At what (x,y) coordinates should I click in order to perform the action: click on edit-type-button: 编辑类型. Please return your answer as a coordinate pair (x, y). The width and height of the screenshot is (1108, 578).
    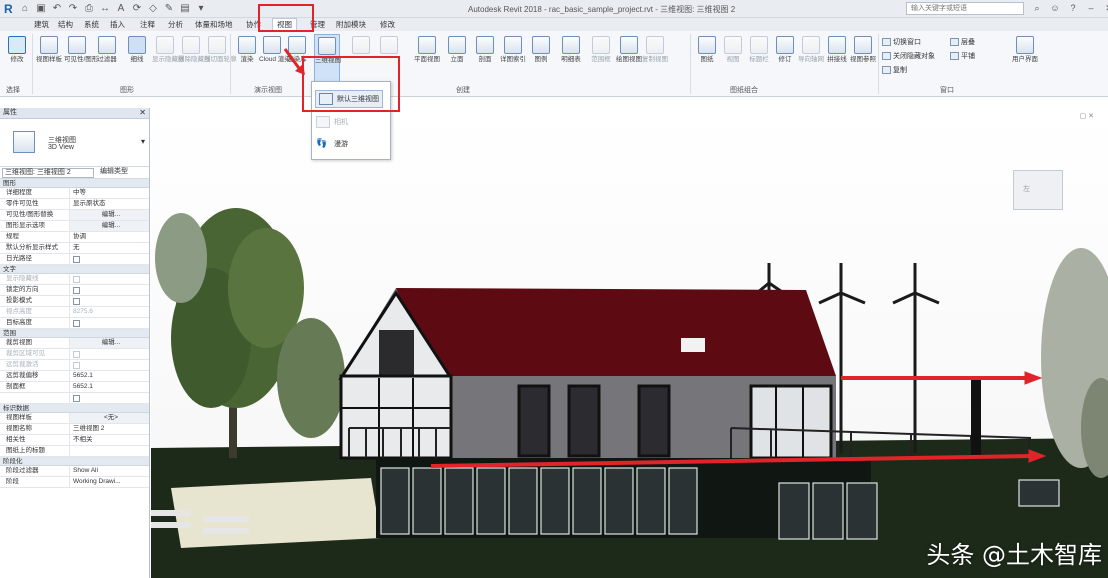
    Looking at the image, I should click on (122, 173).